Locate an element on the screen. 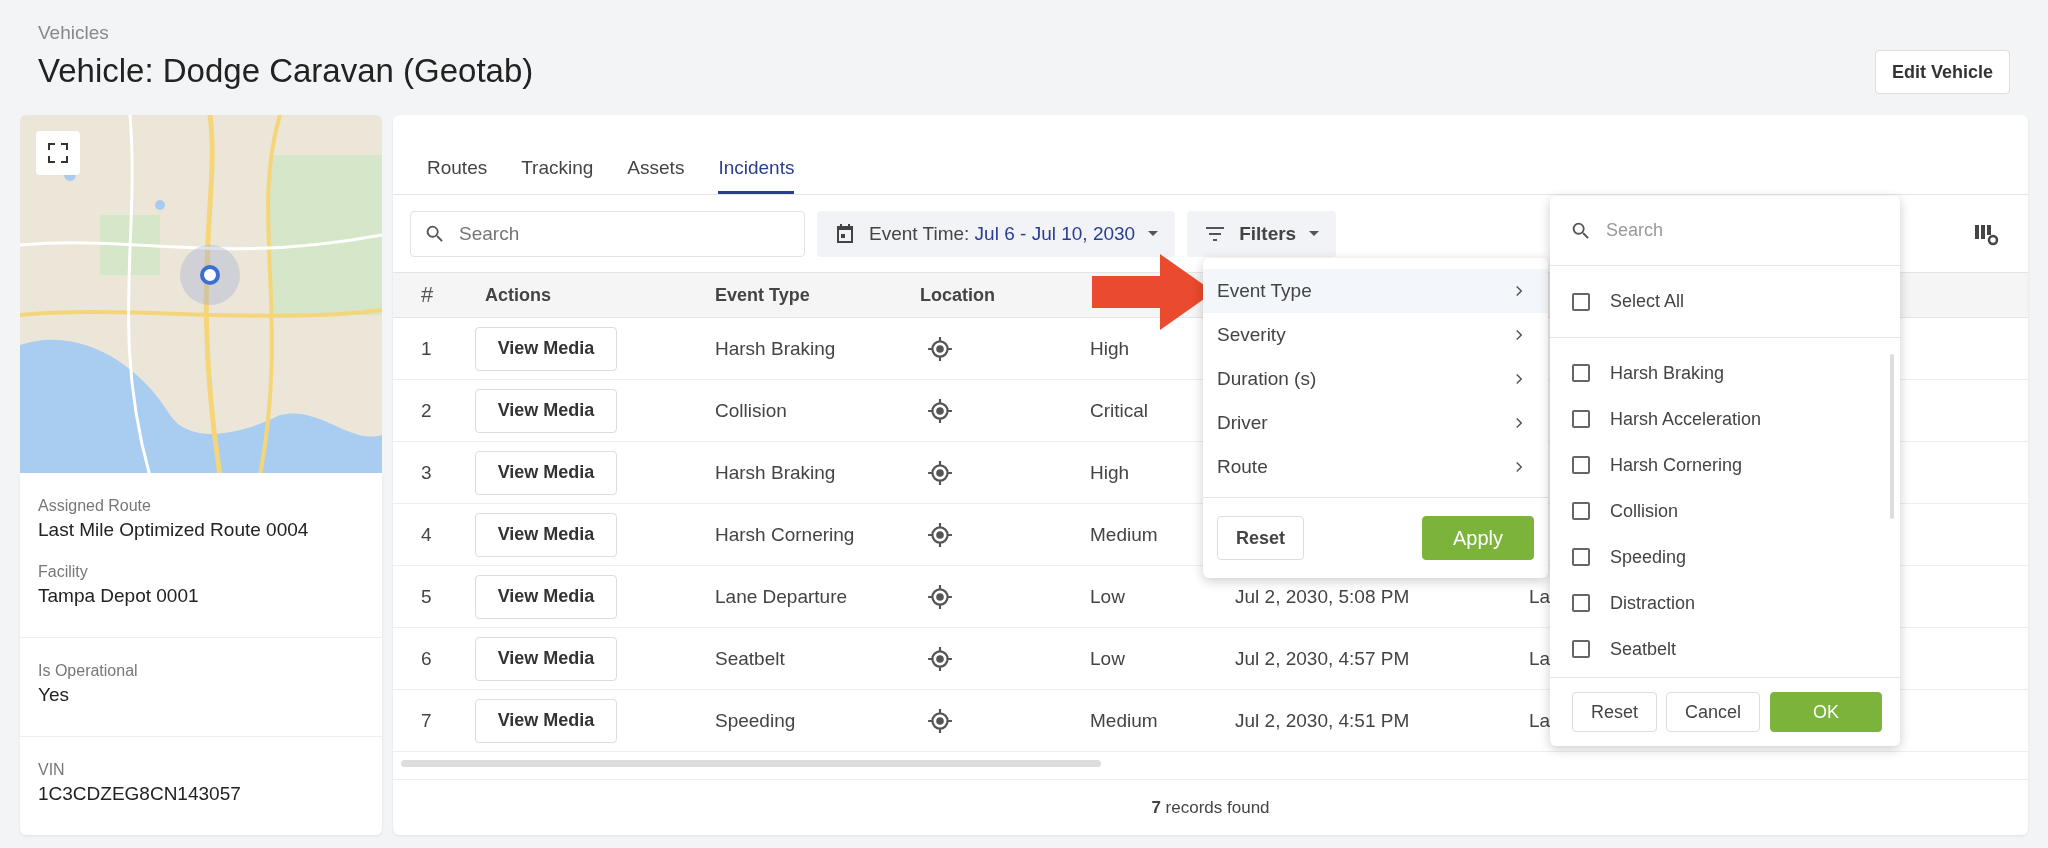 The height and width of the screenshot is (848, 2048). table-cell: Lane Departure is located at coordinates (781, 596).